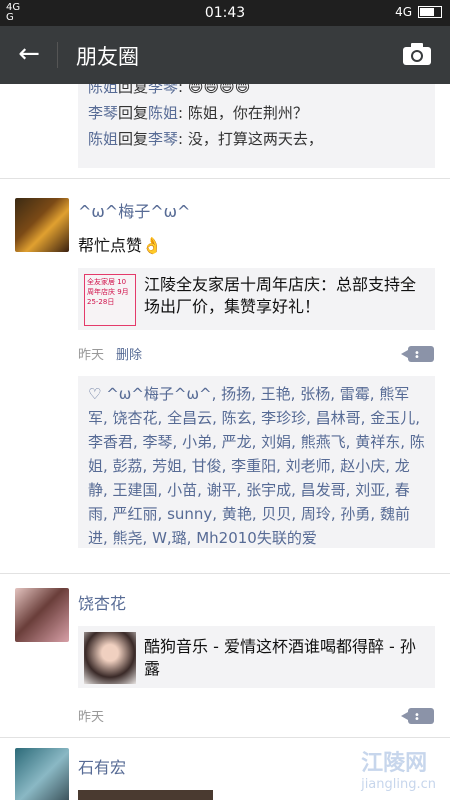 This screenshot has height=800, width=450. I want to click on status-bar: 4G G 01:43 4G, so click(225, 13).